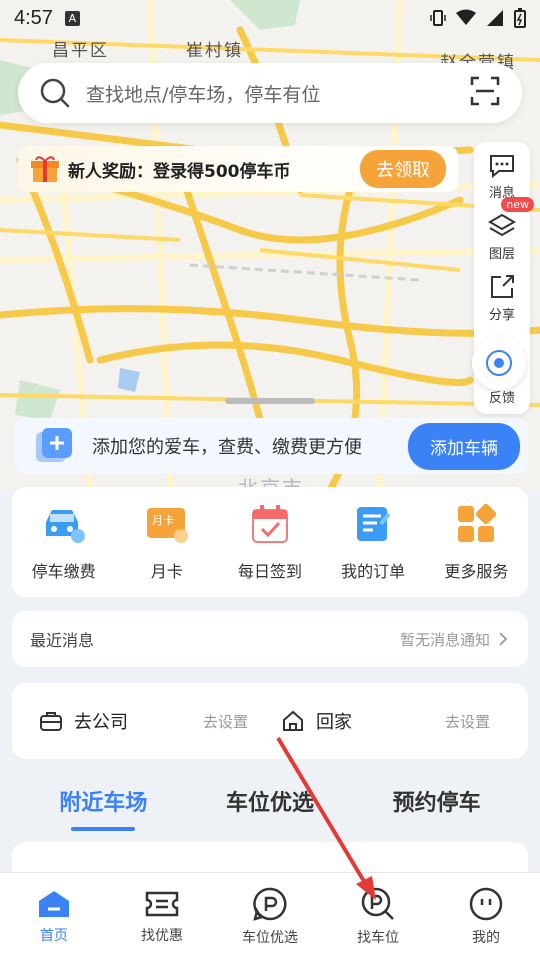  What do you see at coordinates (54, 935) in the screenshot?
I see `nav-label: 首页` at bounding box center [54, 935].